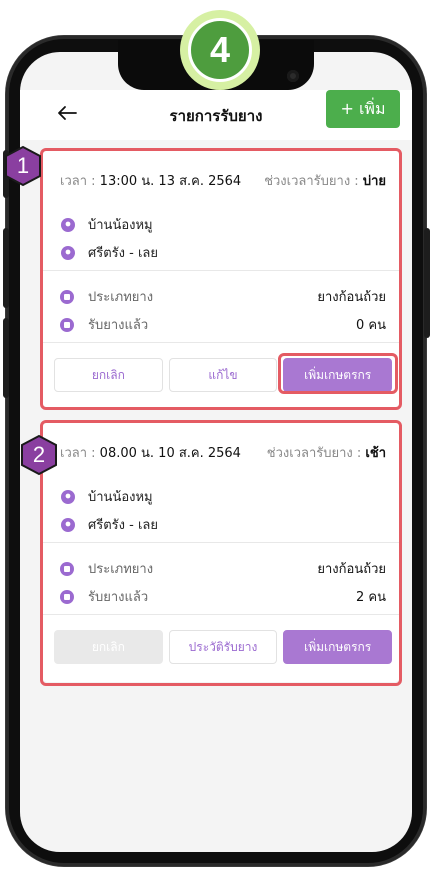 The height and width of the screenshot is (872, 433). What do you see at coordinates (338, 373) in the screenshot?
I see `add-farmer-highlight` at bounding box center [338, 373].